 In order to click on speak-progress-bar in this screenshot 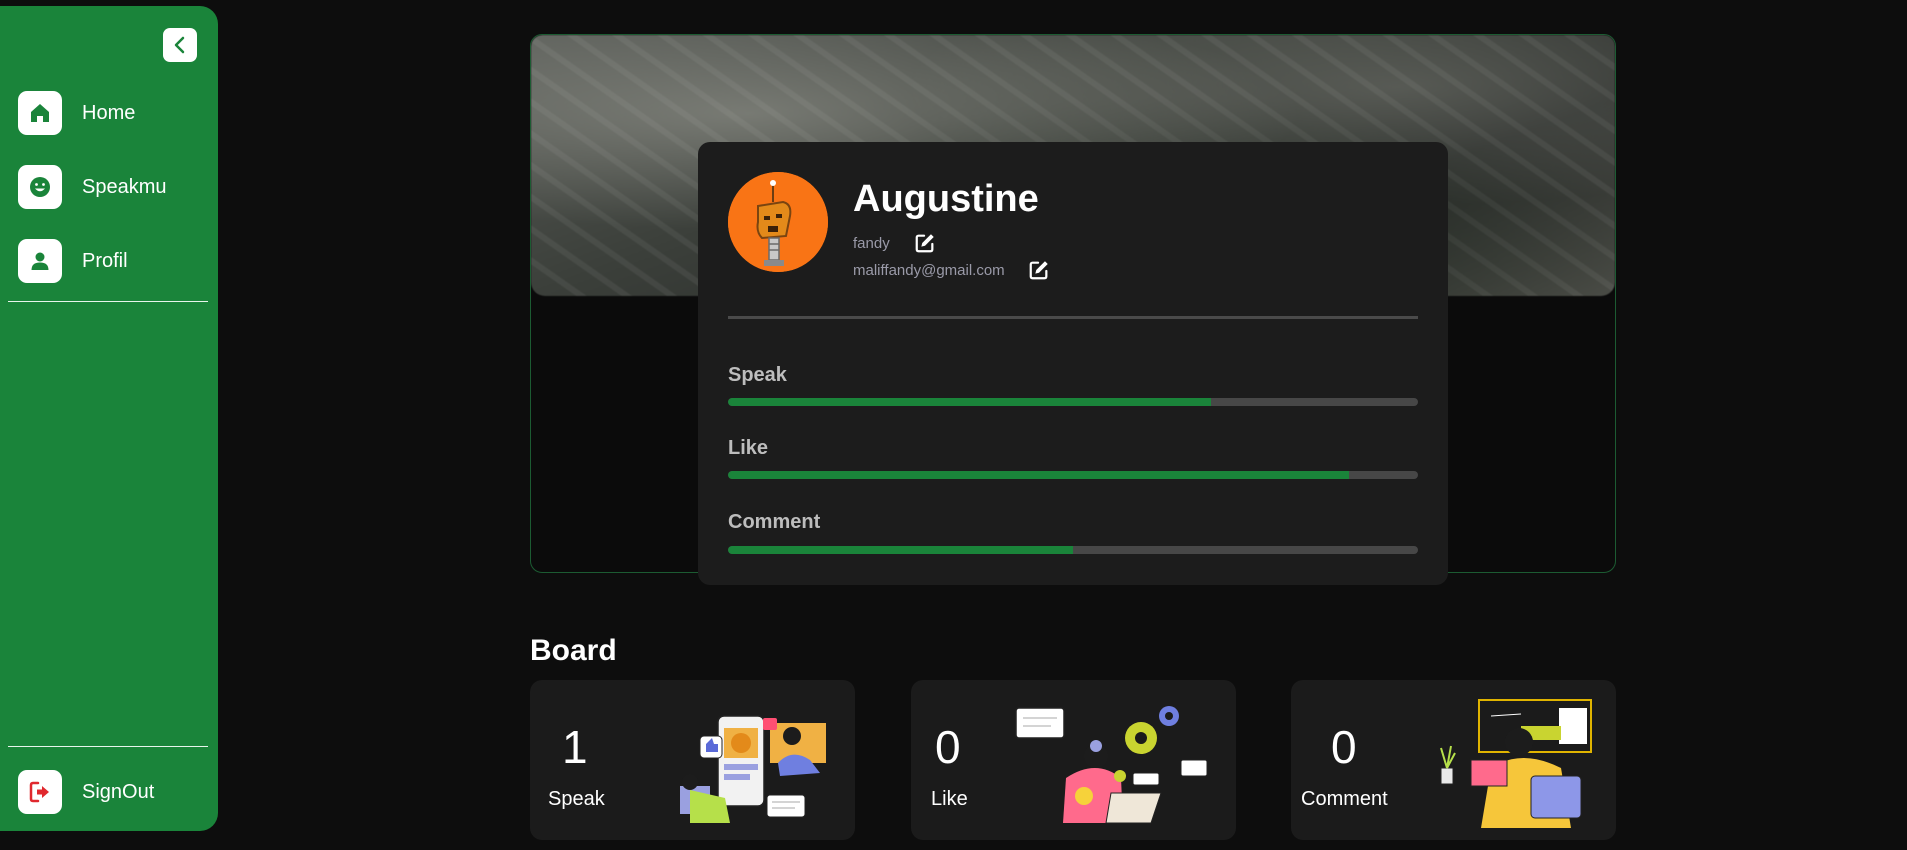, I will do `click(1073, 402)`.